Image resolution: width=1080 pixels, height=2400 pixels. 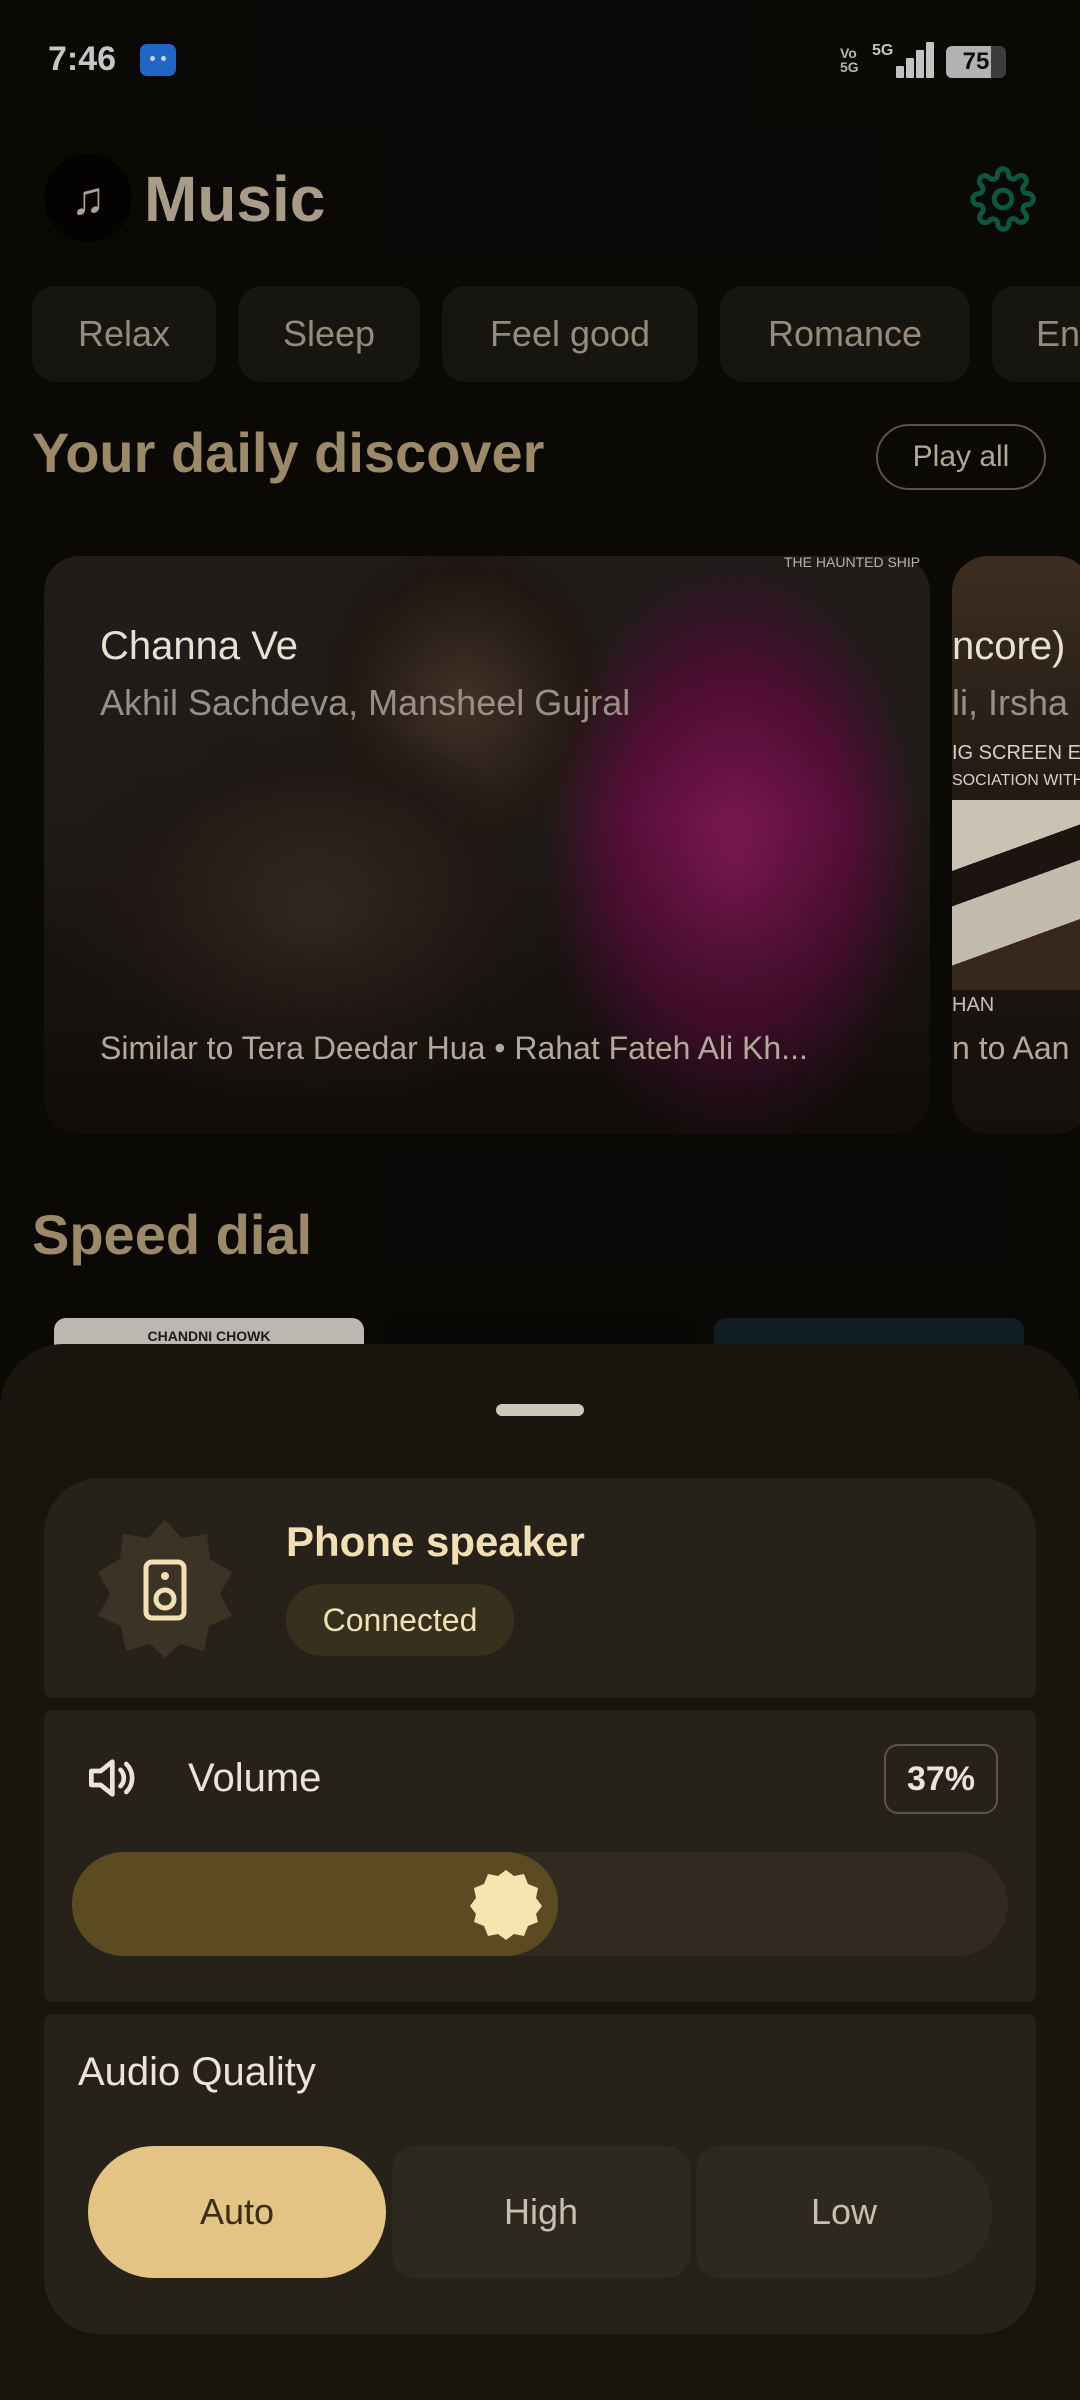 What do you see at coordinates (540, 1410) in the screenshot?
I see `sheet-drag-handle` at bounding box center [540, 1410].